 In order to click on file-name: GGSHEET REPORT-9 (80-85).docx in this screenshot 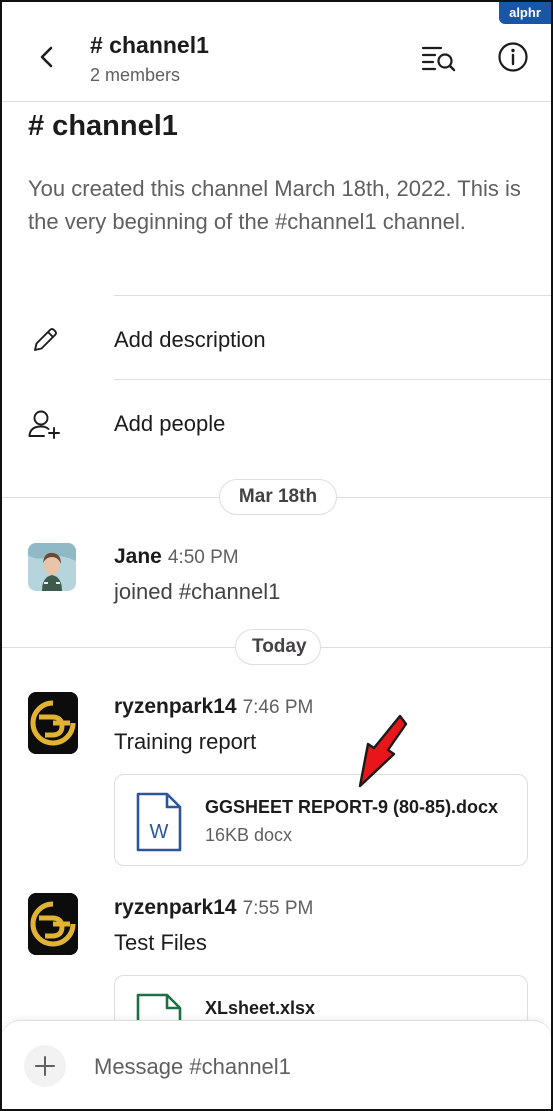, I will do `click(352, 807)`.